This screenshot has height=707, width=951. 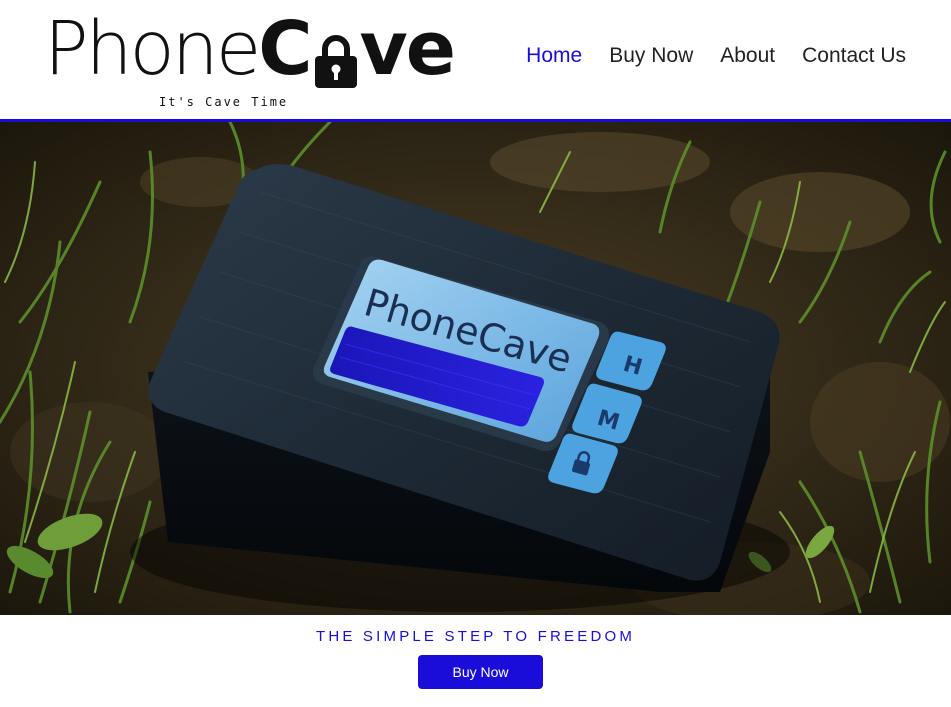 What do you see at coordinates (152, 49) in the screenshot?
I see `logo-text-phone: Phone` at bounding box center [152, 49].